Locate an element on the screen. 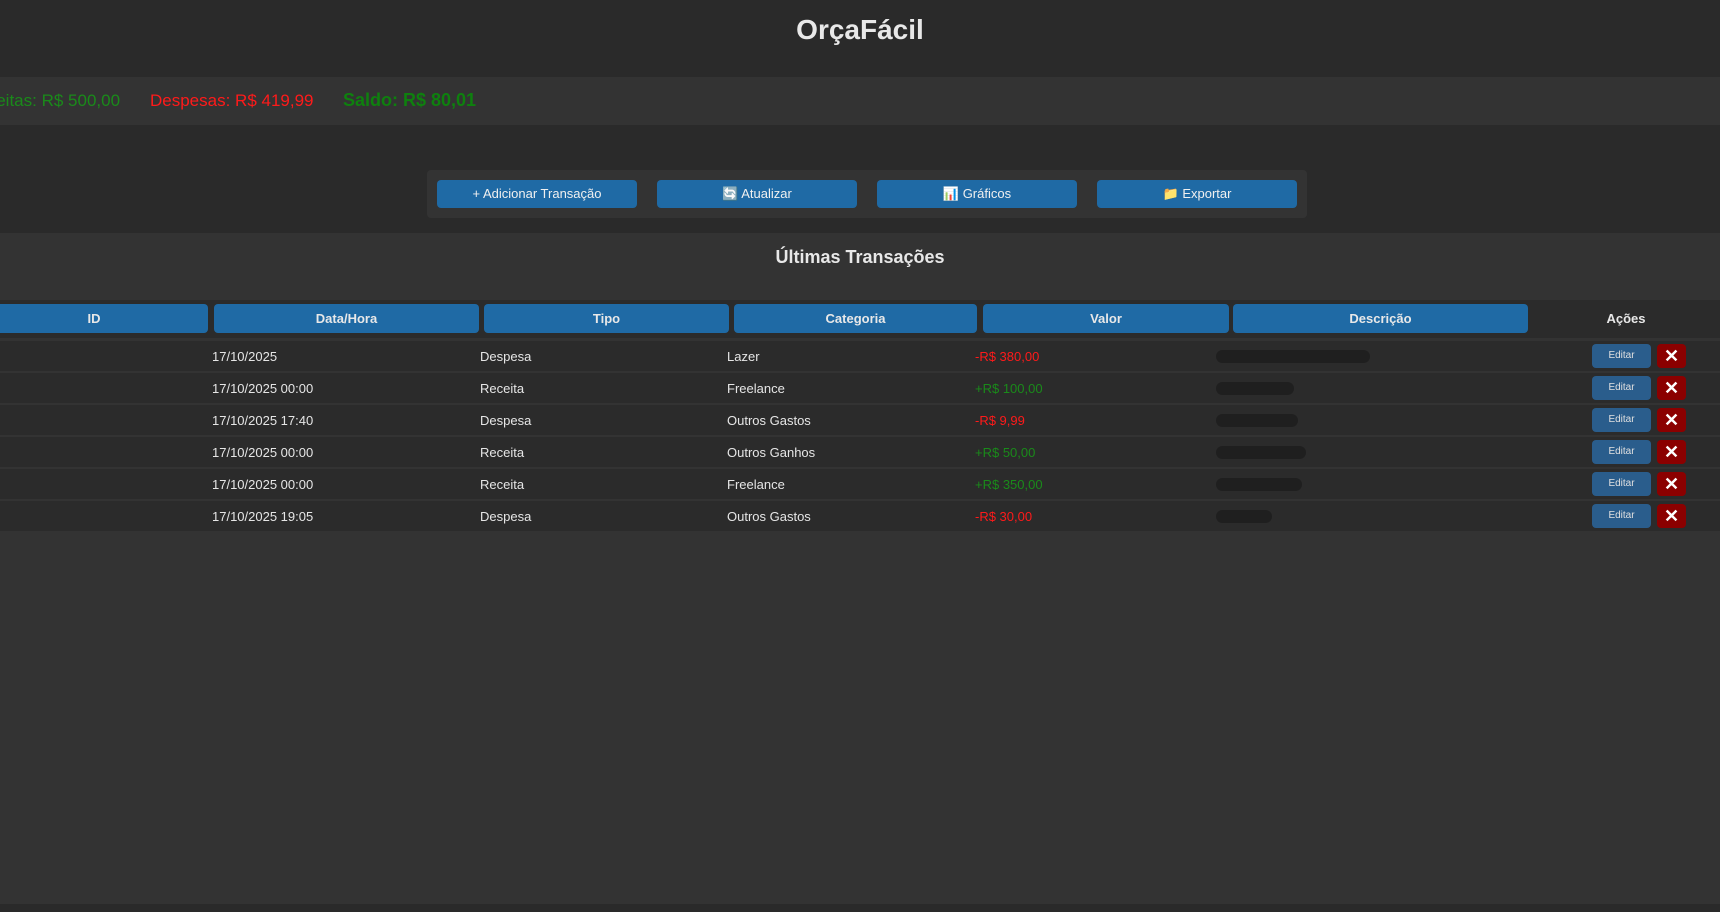 Image resolution: width=1720 pixels, height=912 pixels. column-id: ID is located at coordinates (104, 318).